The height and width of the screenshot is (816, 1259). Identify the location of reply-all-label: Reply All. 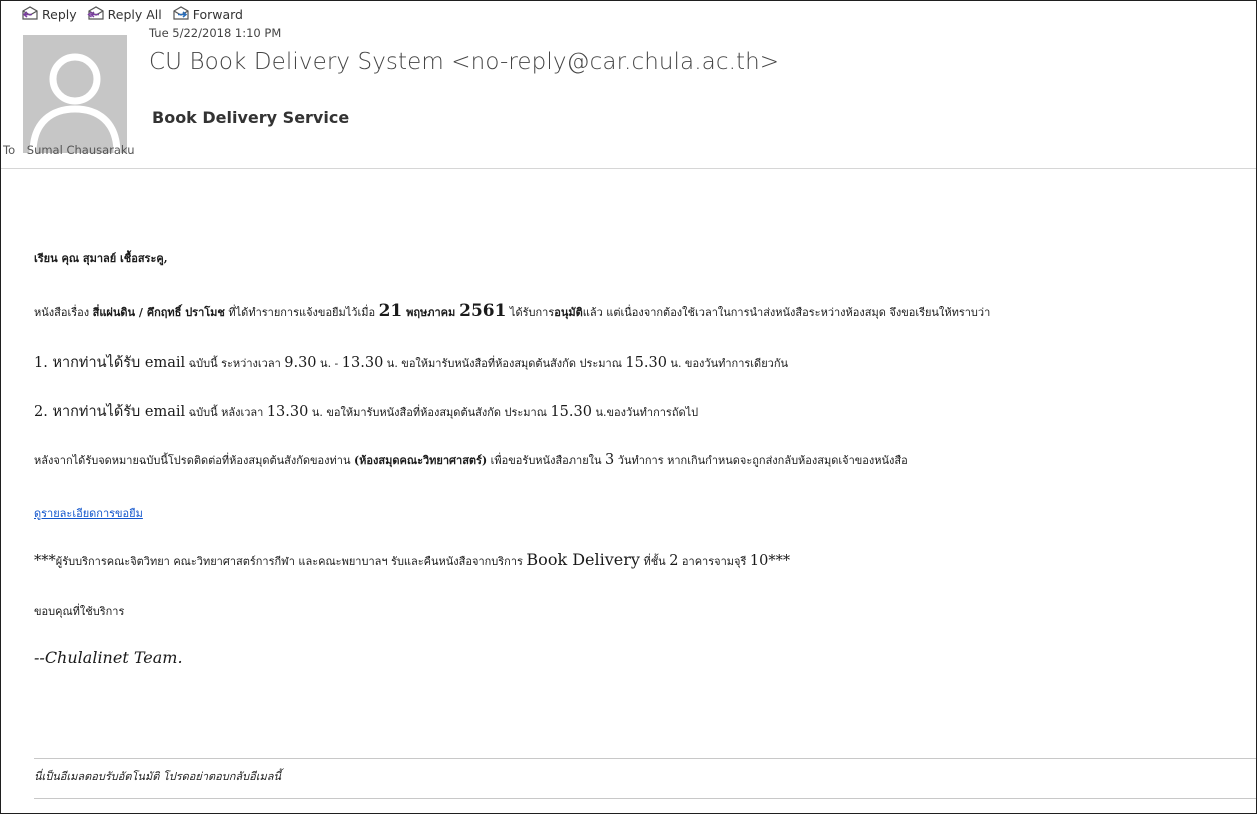
(134, 14).